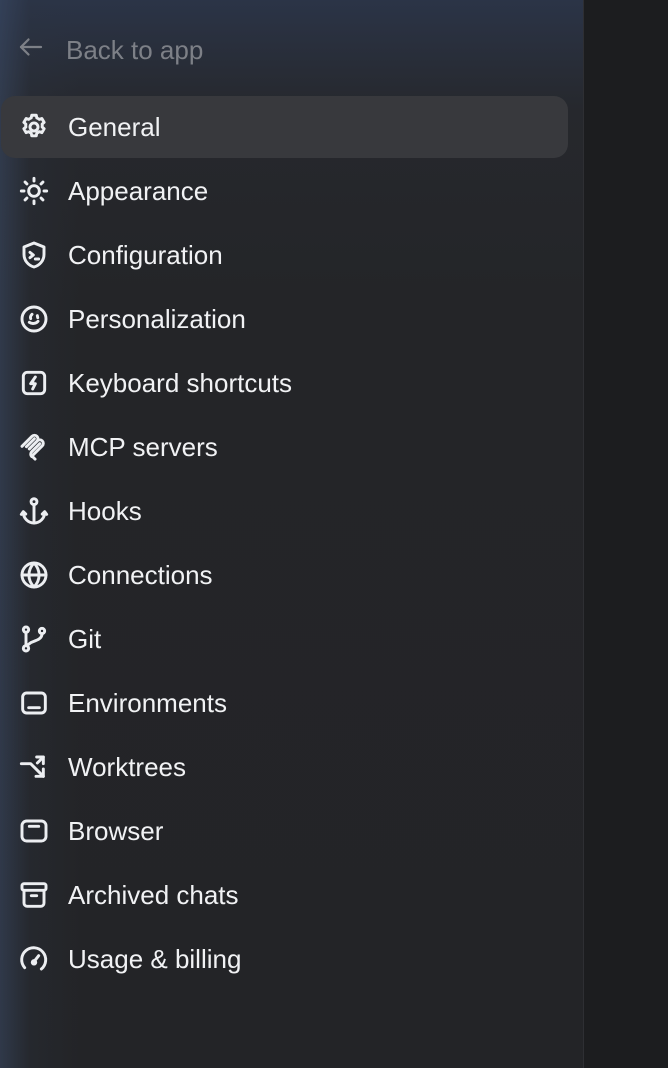  Describe the element at coordinates (155, 958) in the screenshot. I see `nav-label-usage-billing: Usage & billing` at that location.